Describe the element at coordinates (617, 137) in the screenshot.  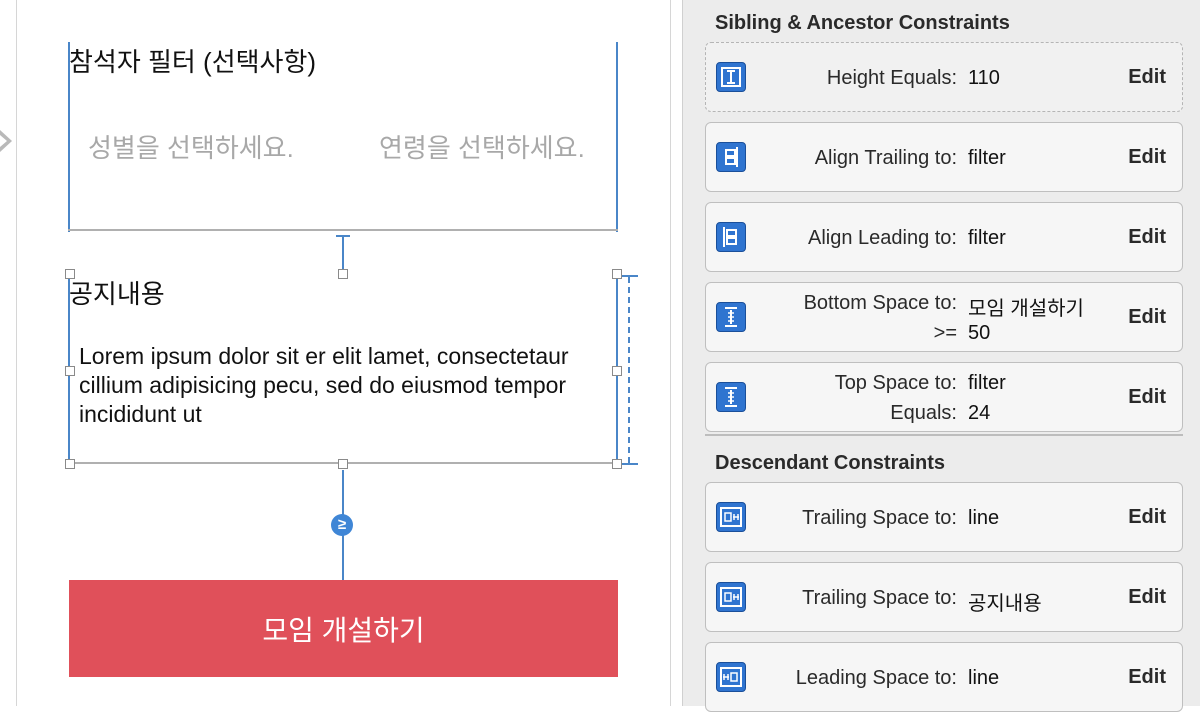
I see `filter-trailing-edge` at that location.